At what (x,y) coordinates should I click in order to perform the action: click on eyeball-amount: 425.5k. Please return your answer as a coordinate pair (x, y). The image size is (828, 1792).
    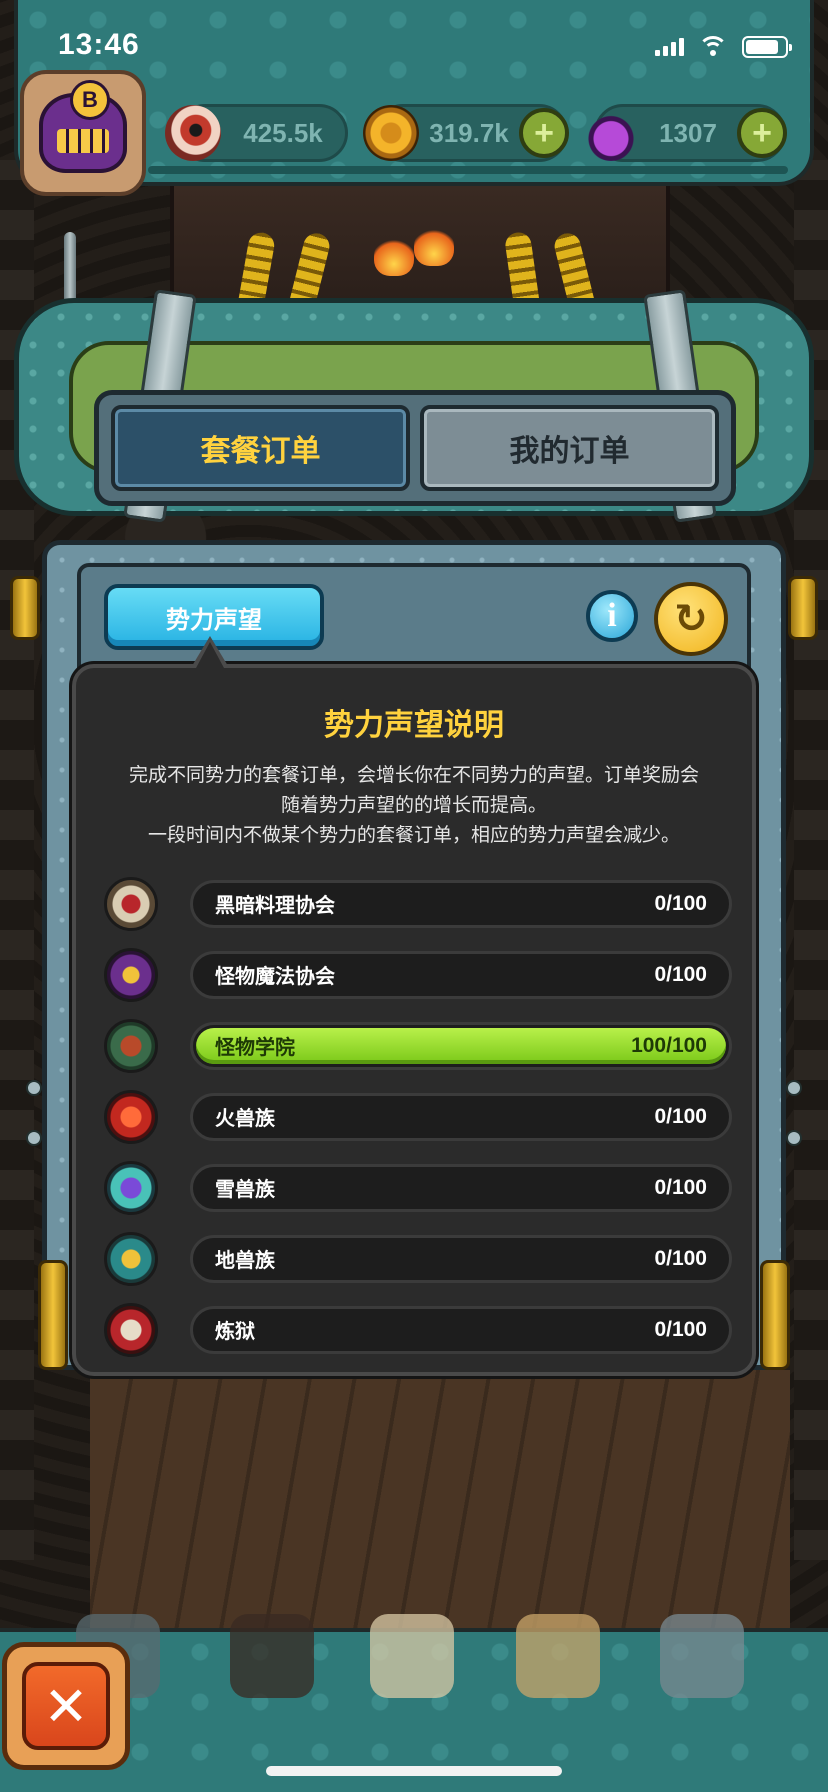
    Looking at the image, I should click on (283, 132).